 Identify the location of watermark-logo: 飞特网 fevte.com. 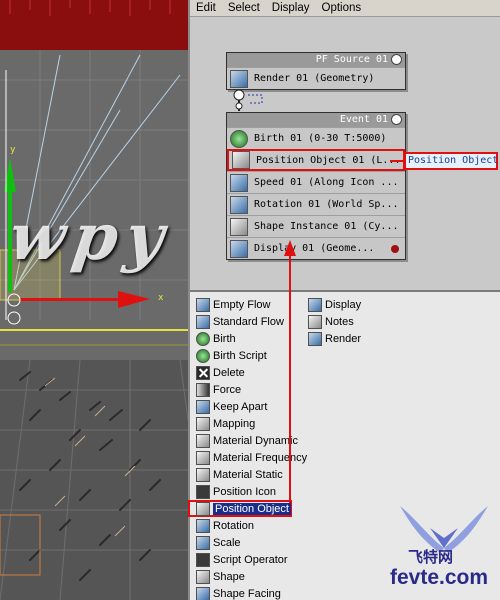
(444, 548).